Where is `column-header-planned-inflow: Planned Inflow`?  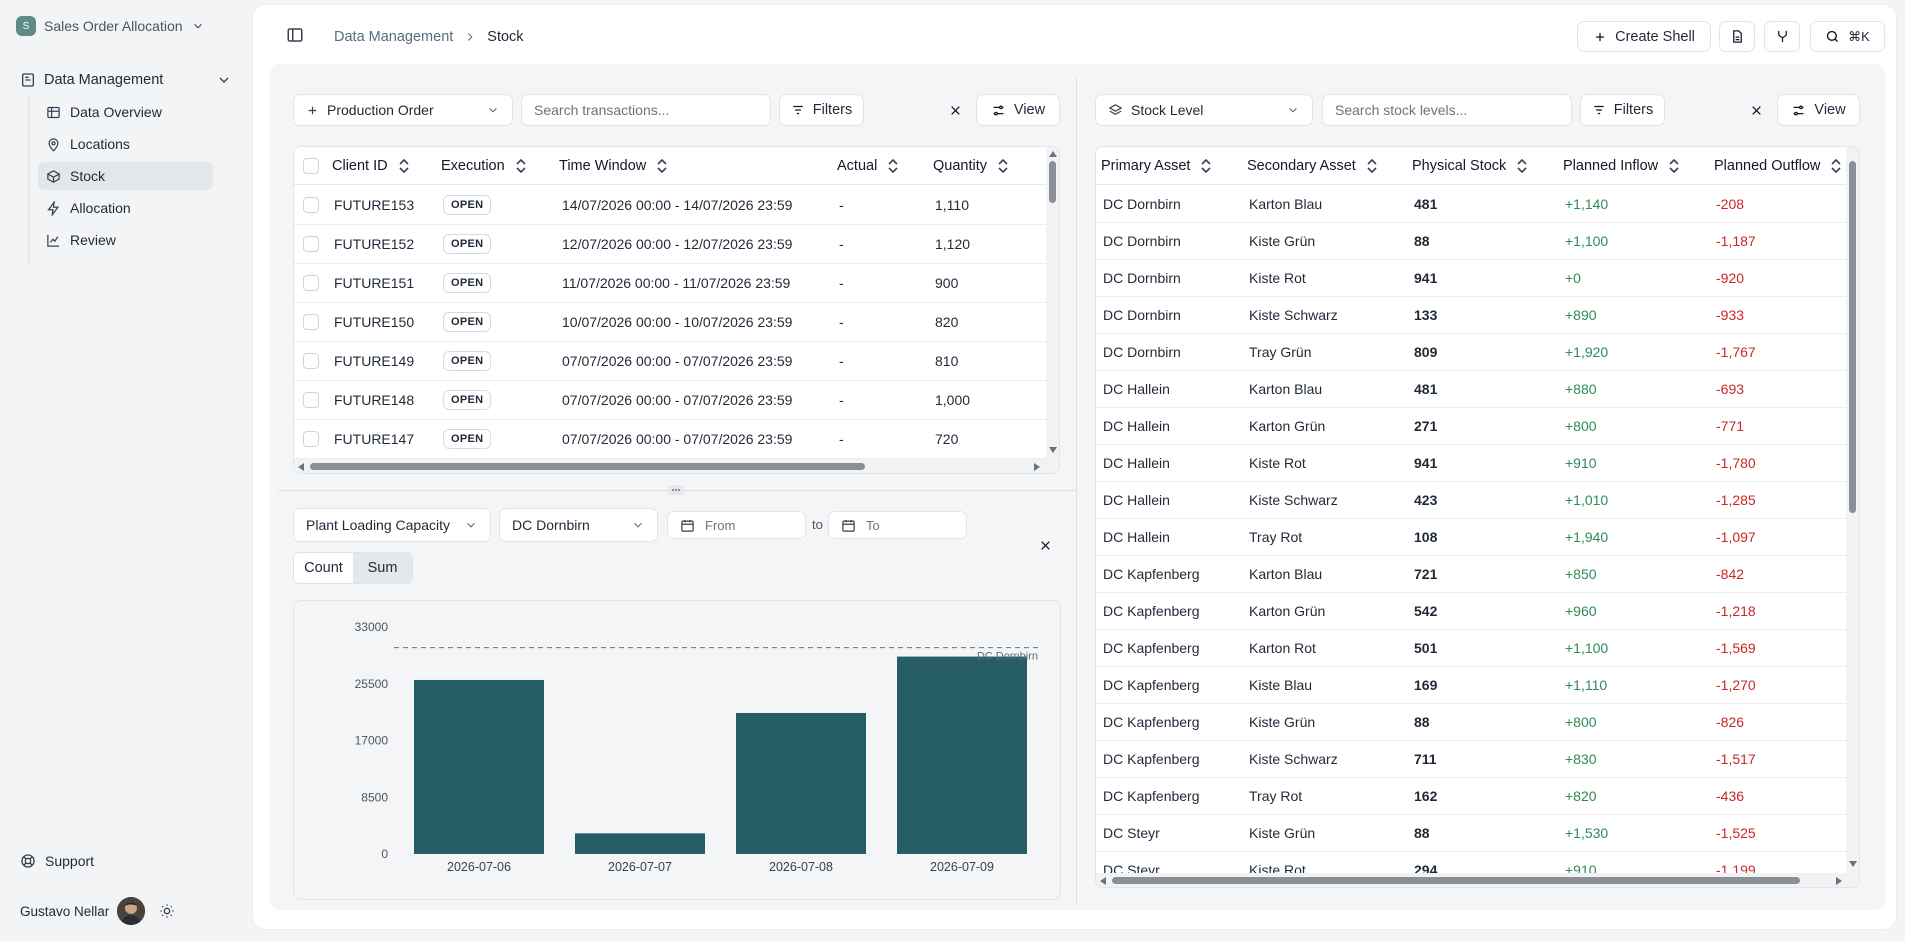
column-header-planned-inflow: Planned Inflow is located at coordinates (1621, 166).